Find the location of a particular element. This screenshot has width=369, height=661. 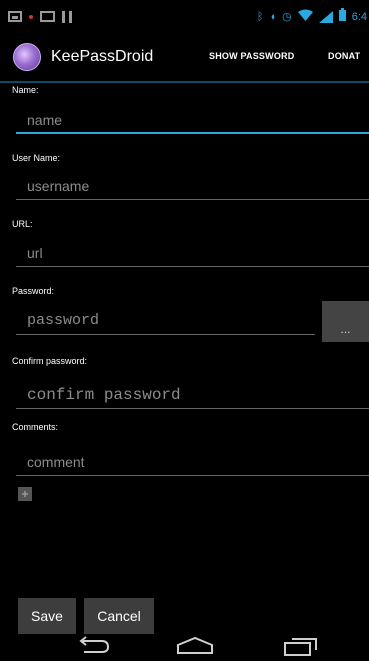

username-input: username is located at coordinates (192, 186).